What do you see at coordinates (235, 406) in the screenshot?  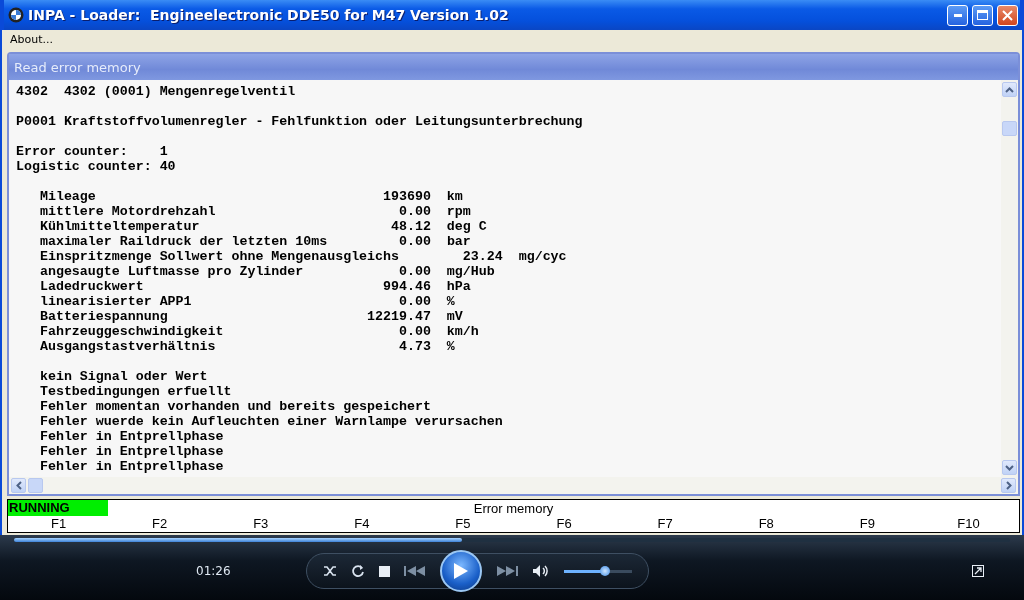 I see `text-line: Fehler momentan vorhanden und bereits gespeichert` at bounding box center [235, 406].